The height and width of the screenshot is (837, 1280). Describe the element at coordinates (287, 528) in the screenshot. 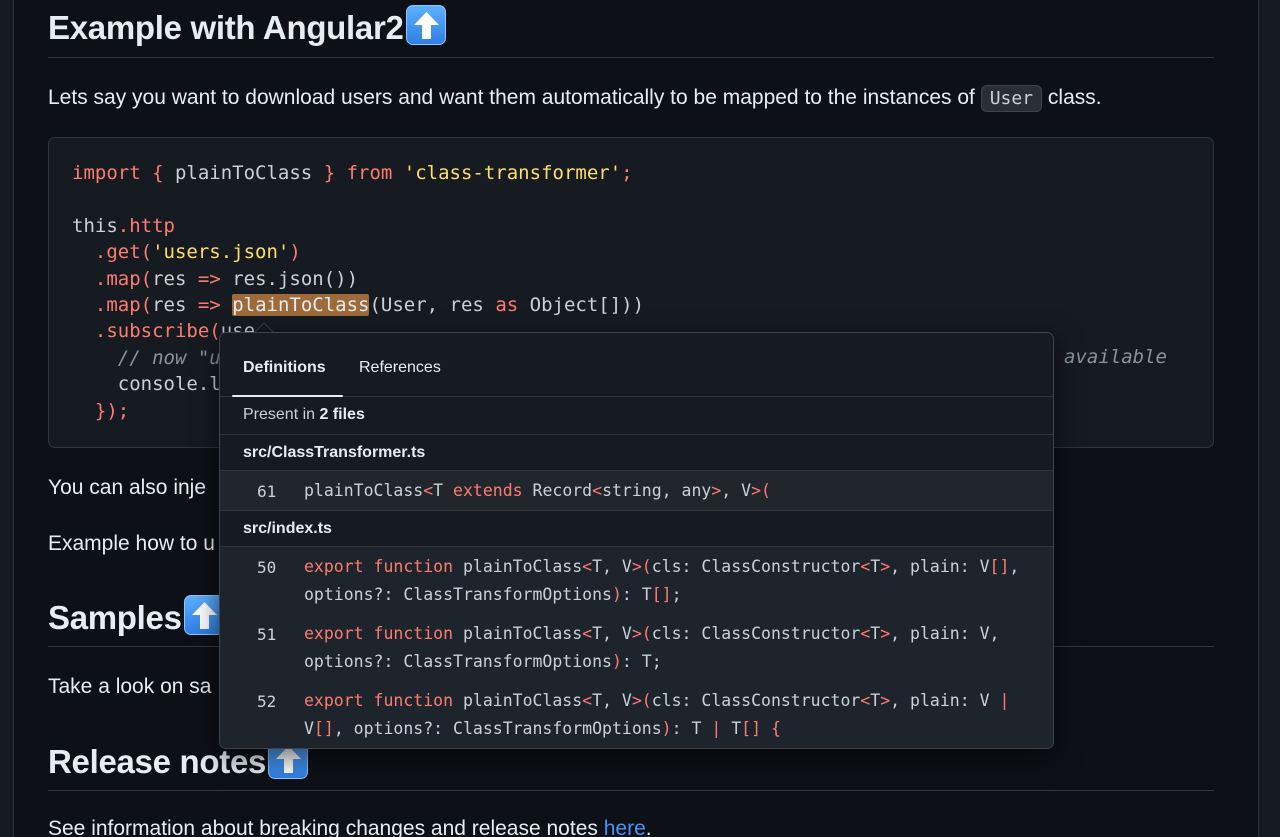

I see `file-path: src/index.ts` at that location.